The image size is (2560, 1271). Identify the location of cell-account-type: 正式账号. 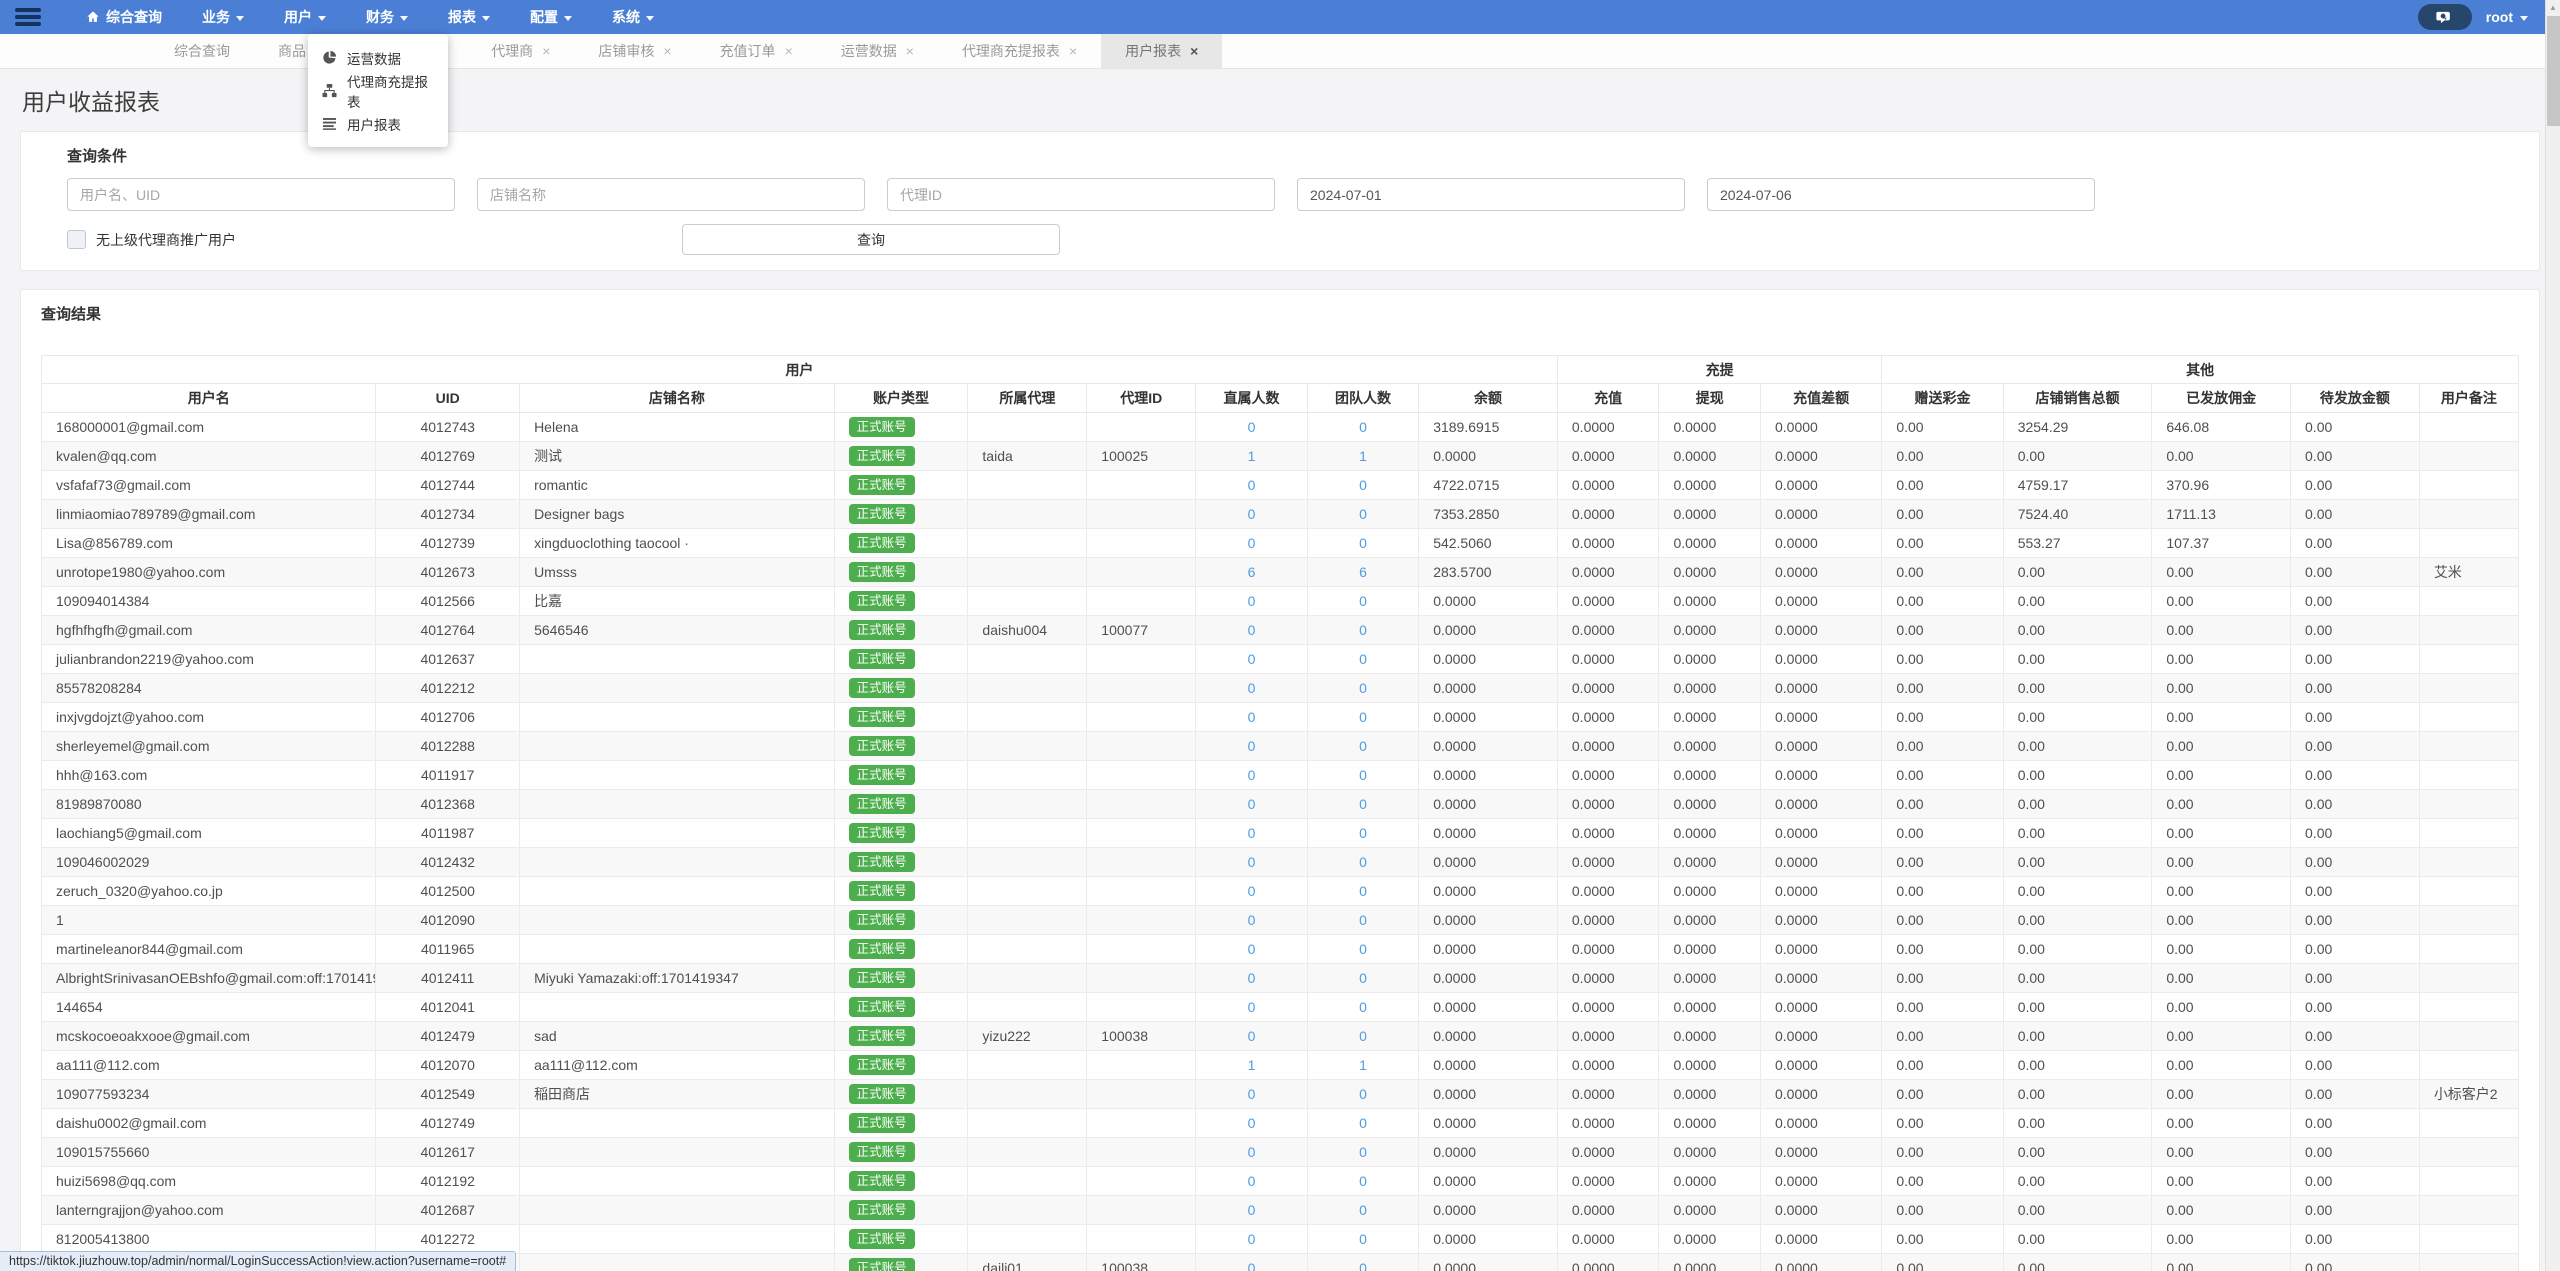
(901, 1123).